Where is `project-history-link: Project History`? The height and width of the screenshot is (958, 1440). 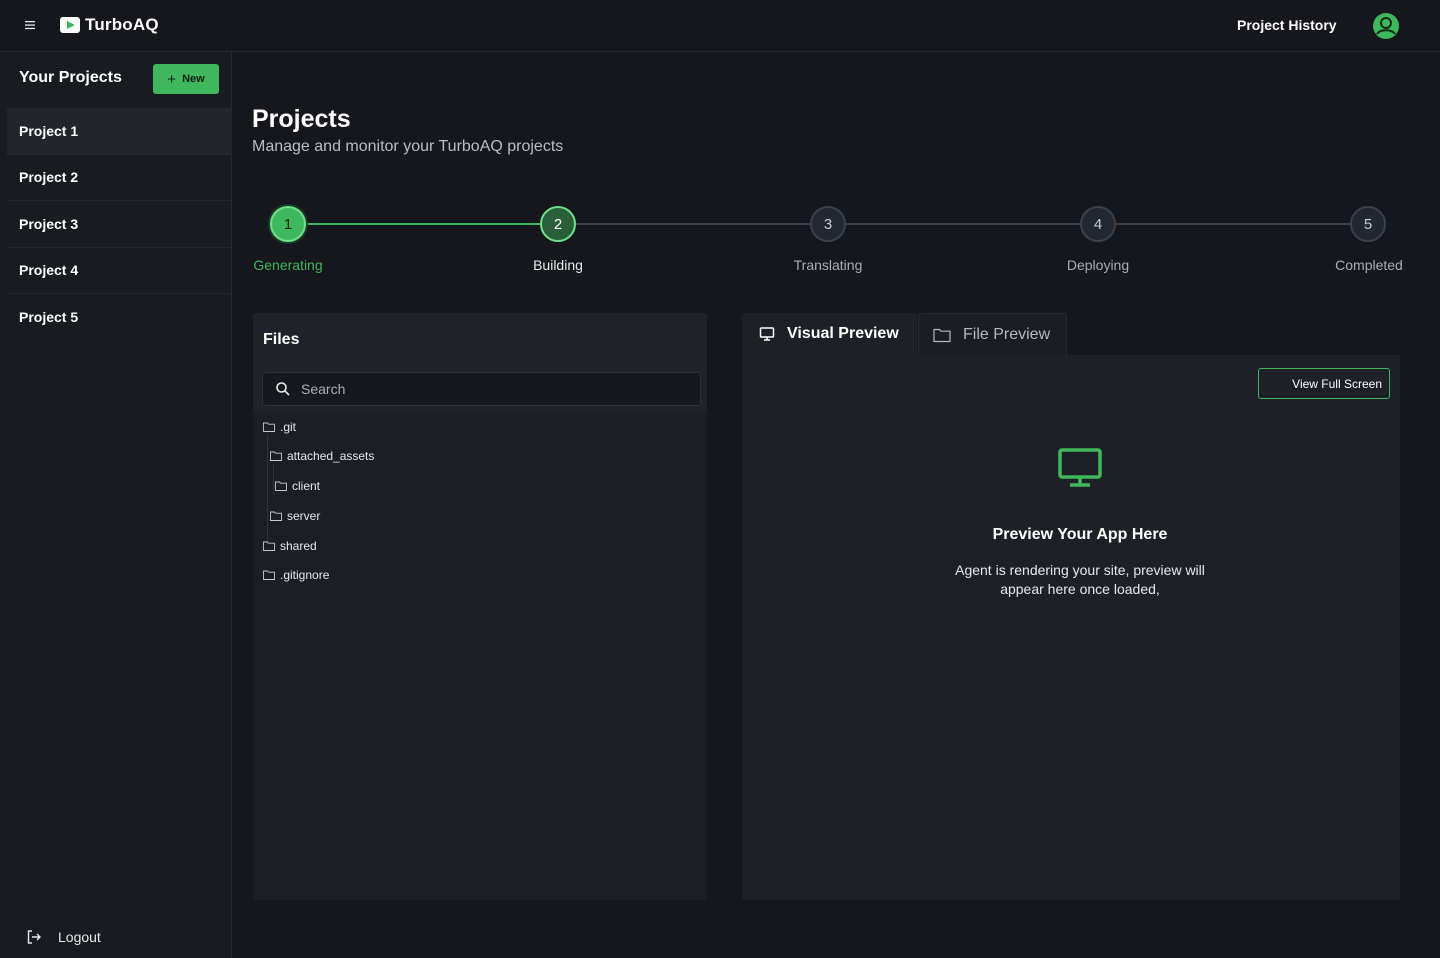 project-history-link: Project History is located at coordinates (1287, 25).